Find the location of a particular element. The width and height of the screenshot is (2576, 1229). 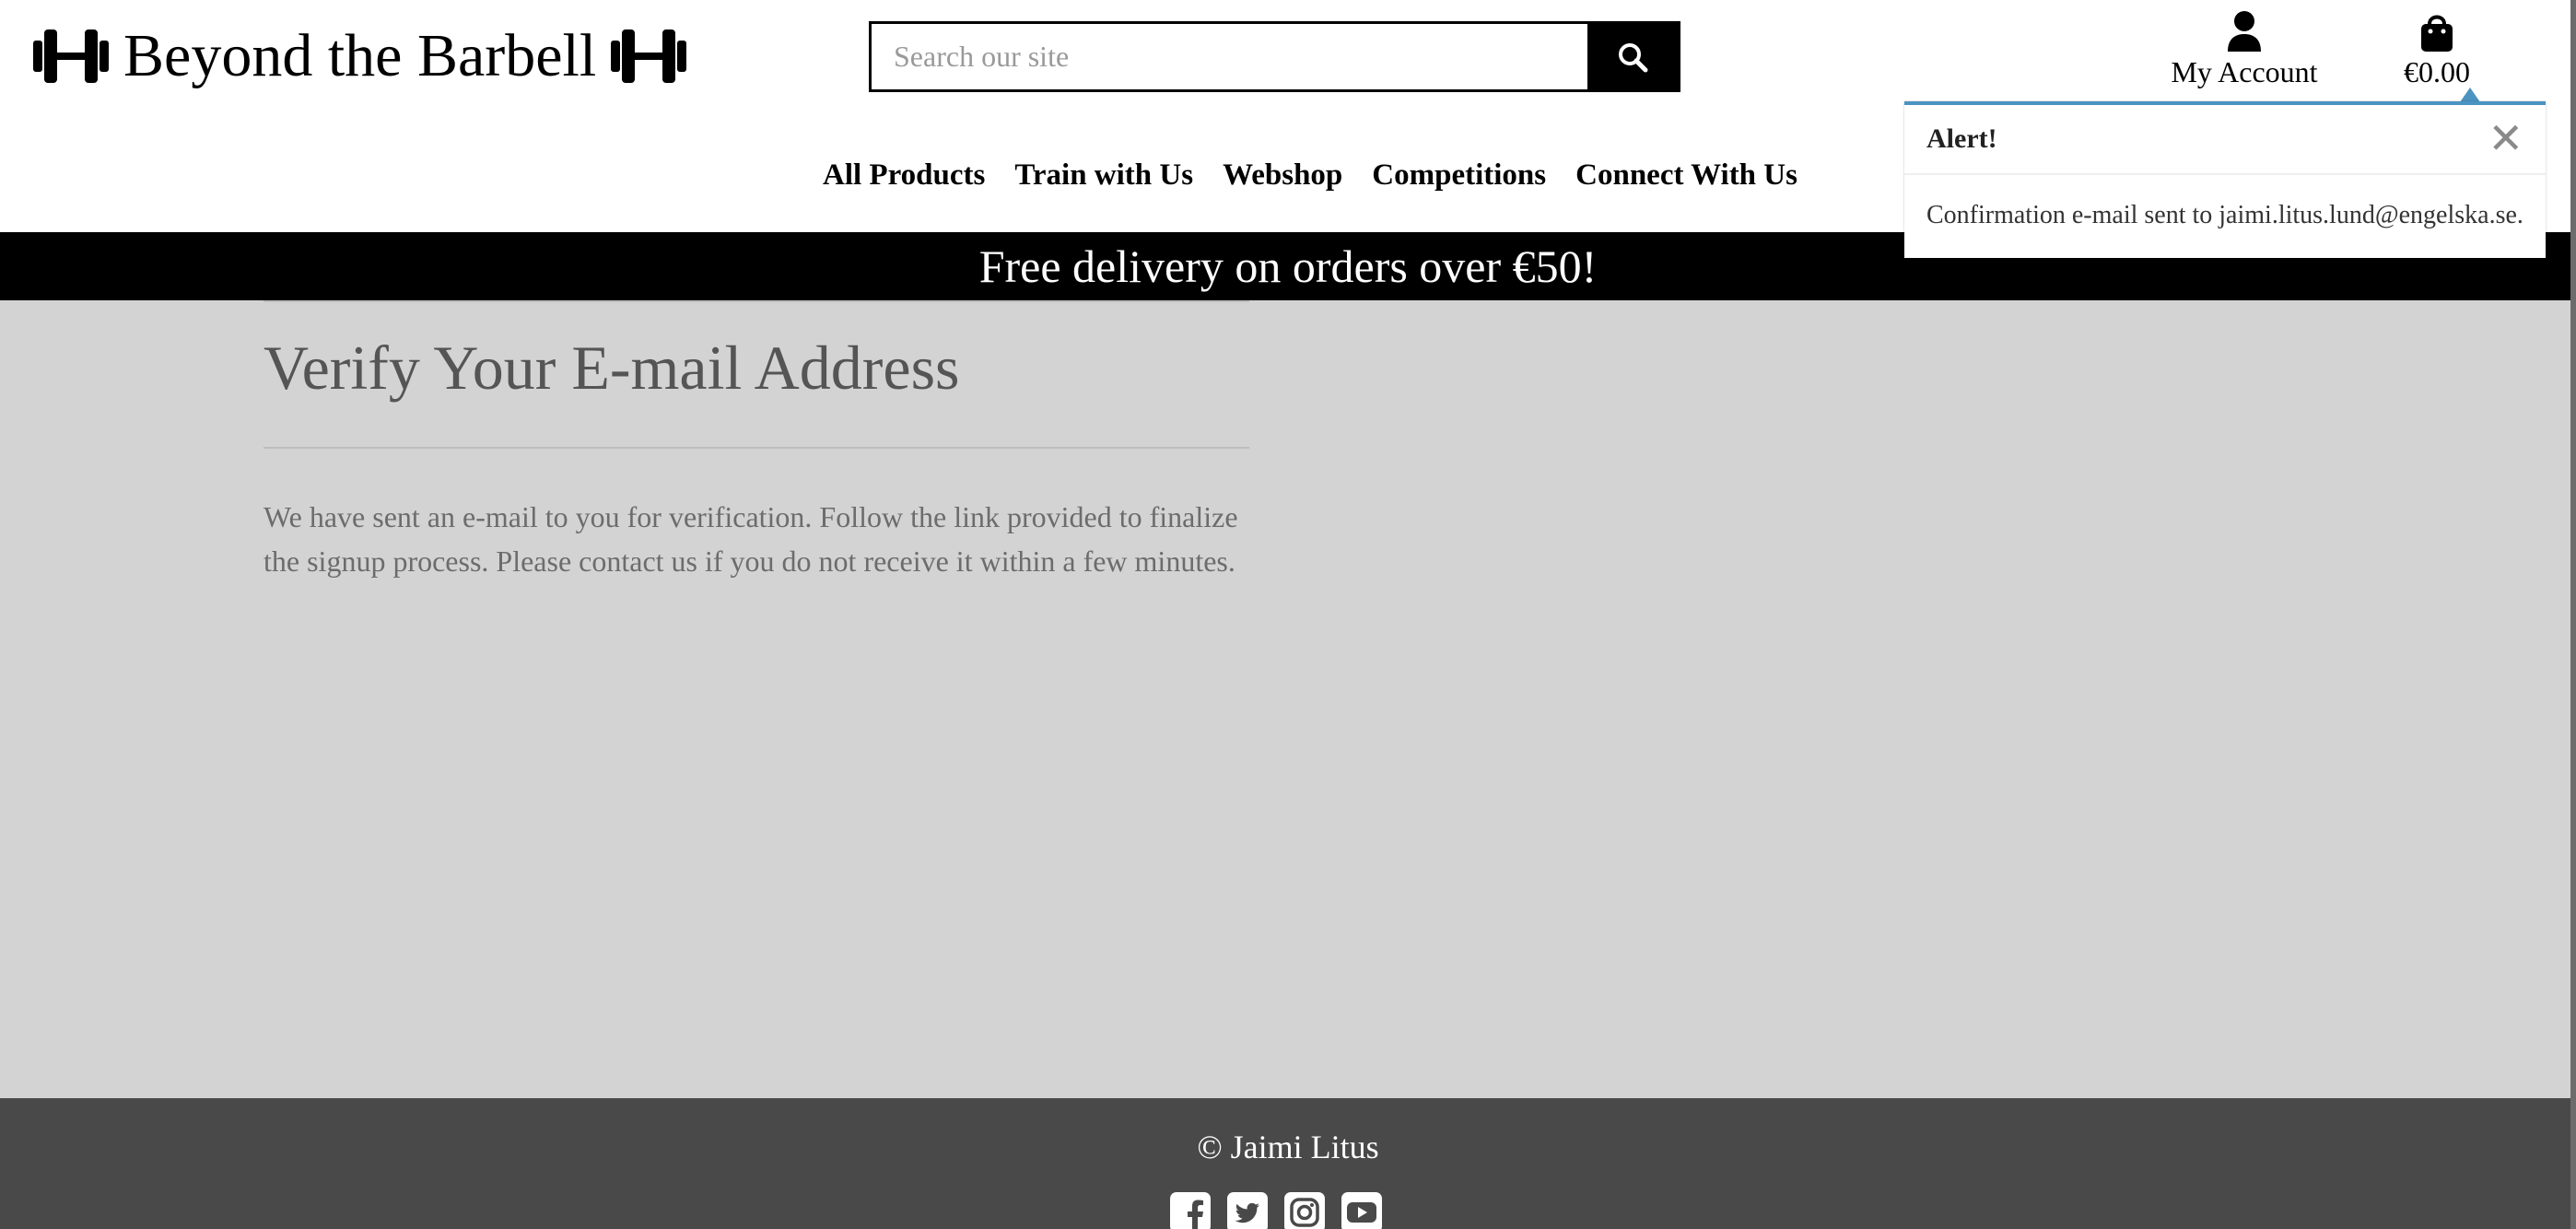

my-account-link: My Account is located at coordinates (2244, 49).